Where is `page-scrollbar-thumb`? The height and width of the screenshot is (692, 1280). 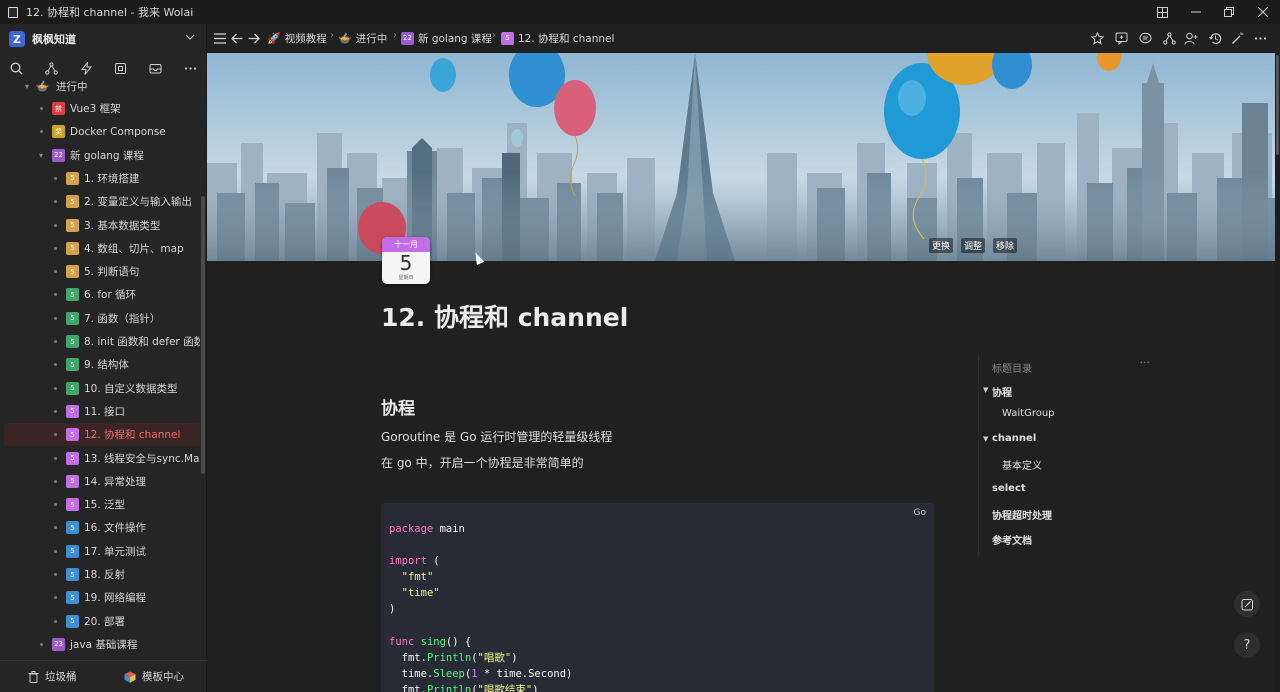
page-scrollbar-thumb is located at coordinates (1277, 105).